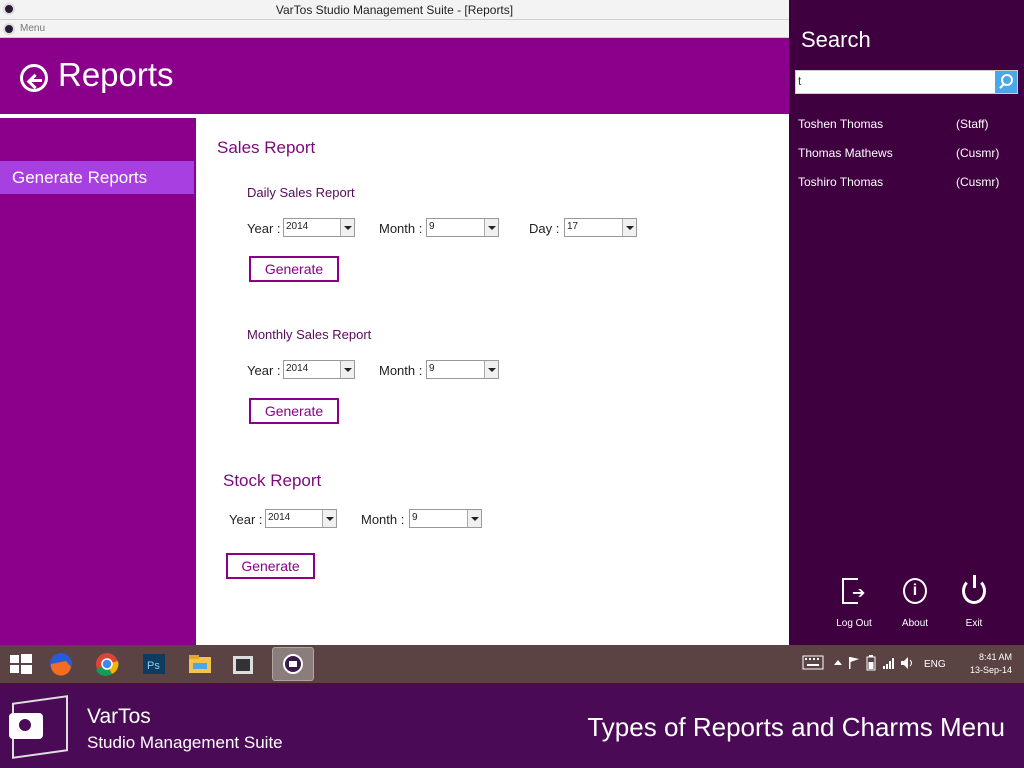 Image resolution: width=1024 pixels, height=768 pixels. I want to click on charms-title: Search, so click(836, 39).